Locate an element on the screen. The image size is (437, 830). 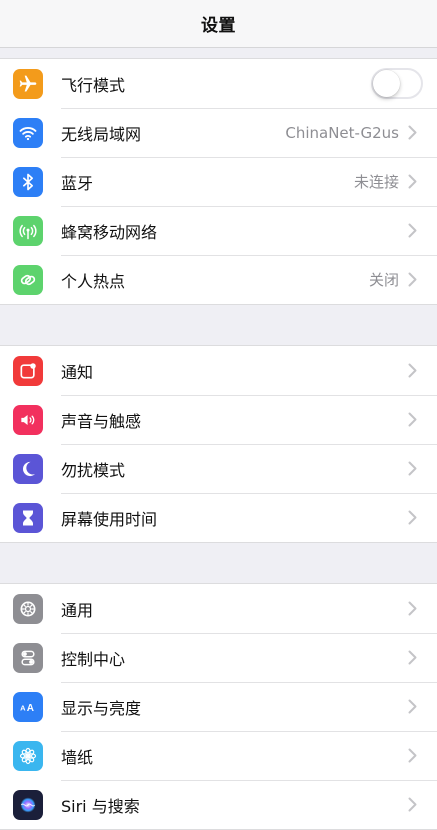
settings-row-cellular: 蜂窝移动网络 is located at coordinates (218, 230).